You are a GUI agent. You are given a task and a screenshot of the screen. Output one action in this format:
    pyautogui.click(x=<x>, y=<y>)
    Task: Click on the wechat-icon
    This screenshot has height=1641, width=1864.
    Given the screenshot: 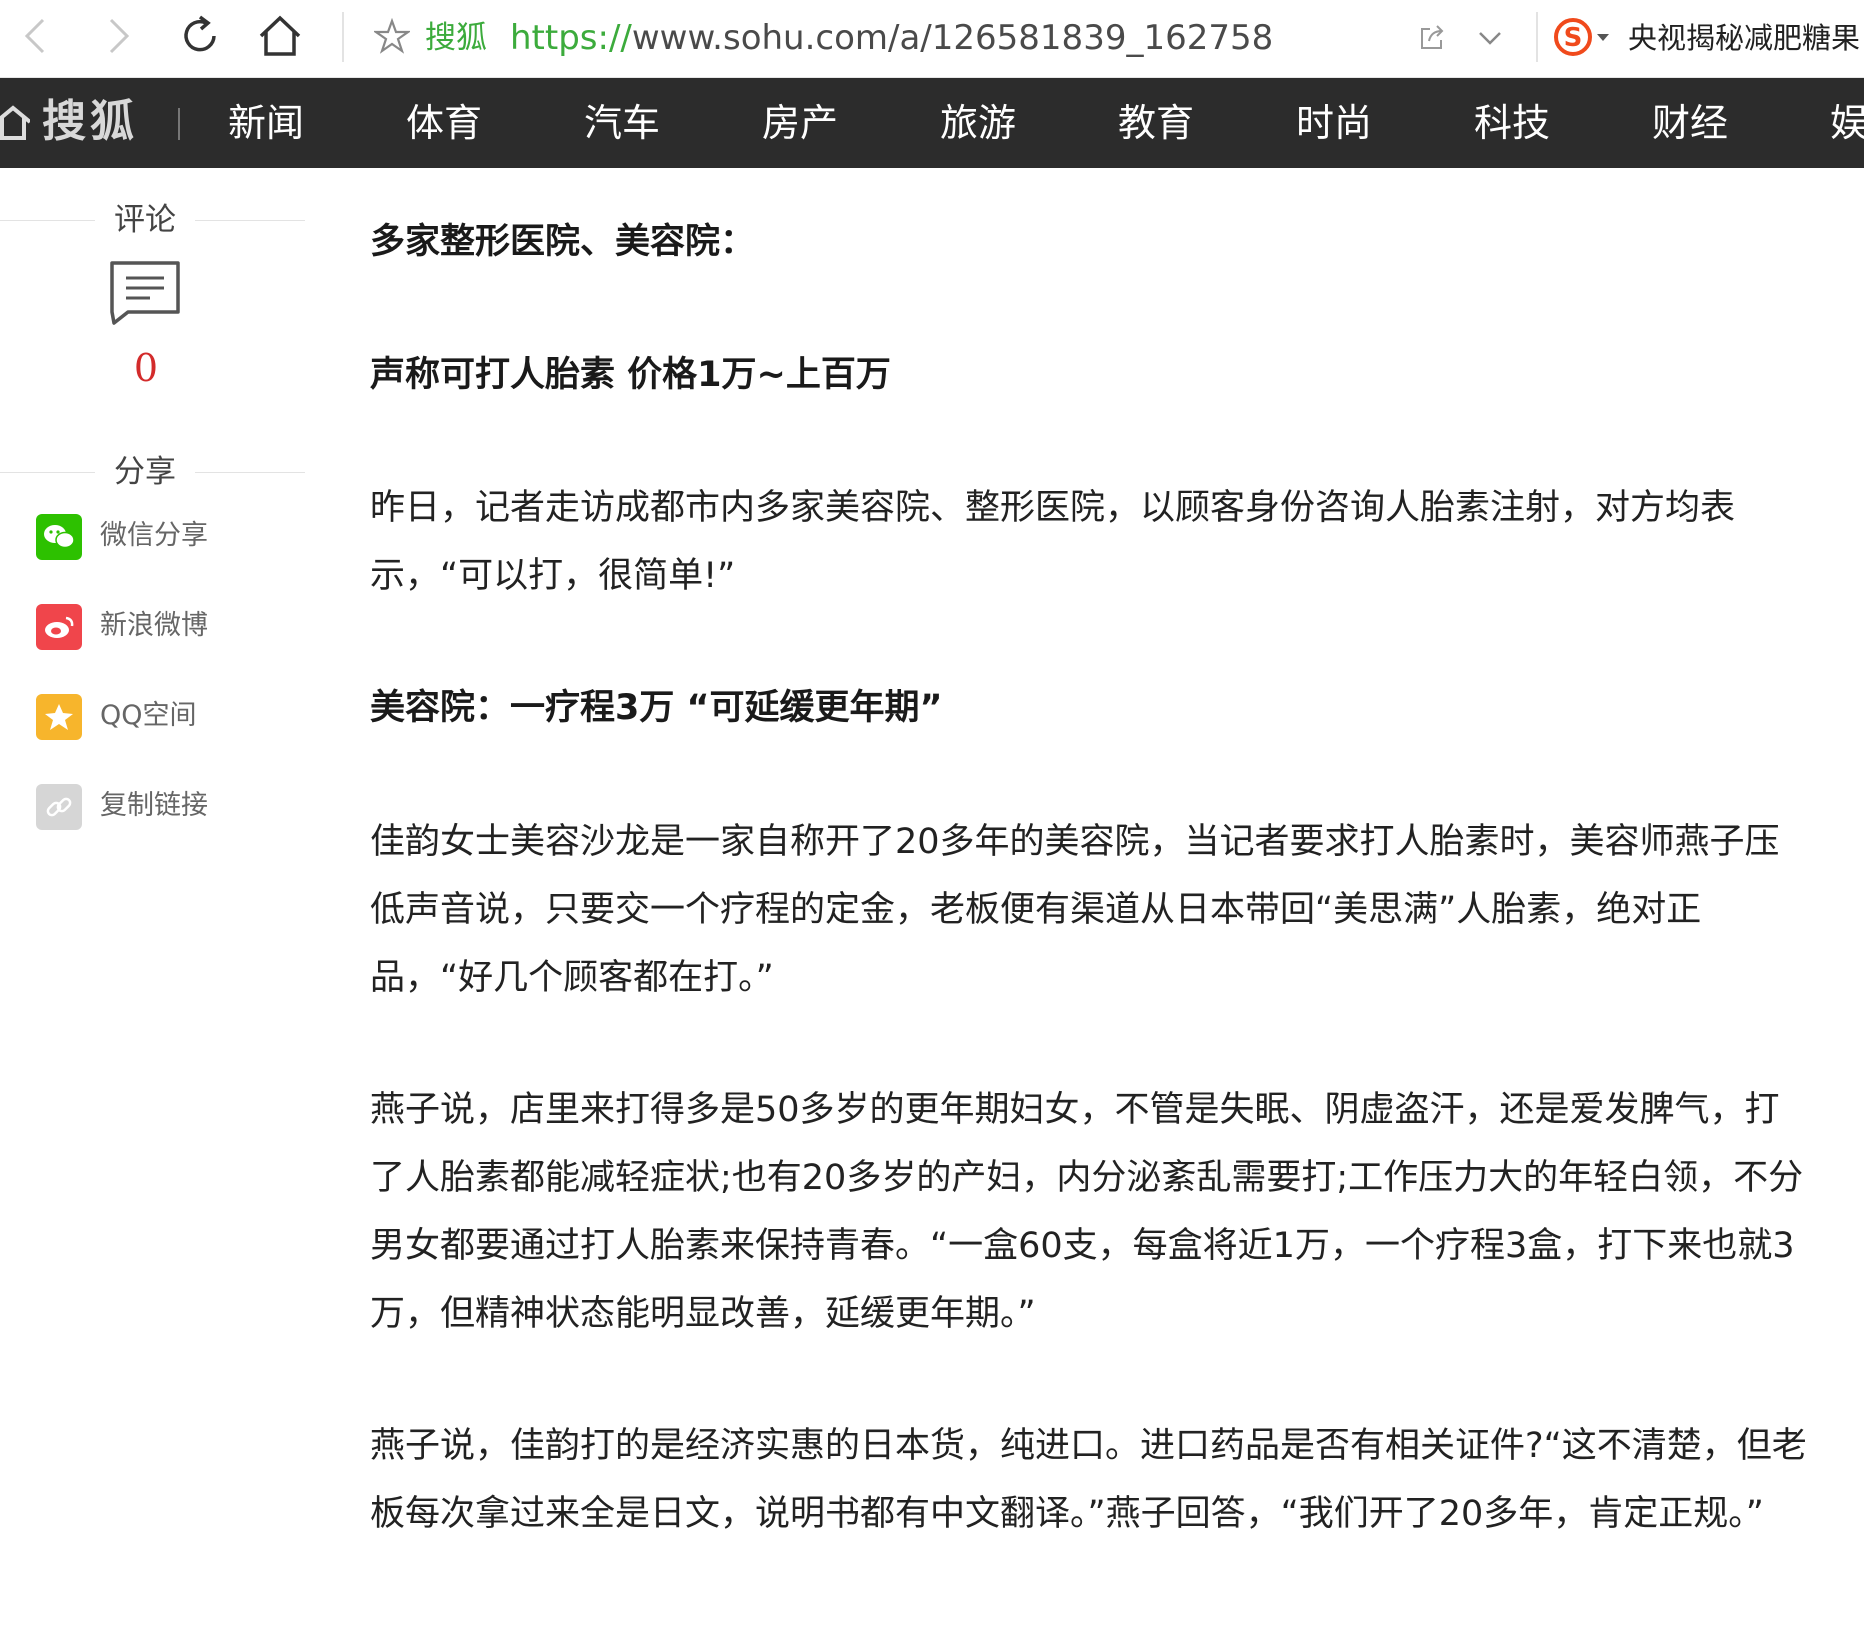 What is the action you would take?
    pyautogui.click(x=59, y=537)
    